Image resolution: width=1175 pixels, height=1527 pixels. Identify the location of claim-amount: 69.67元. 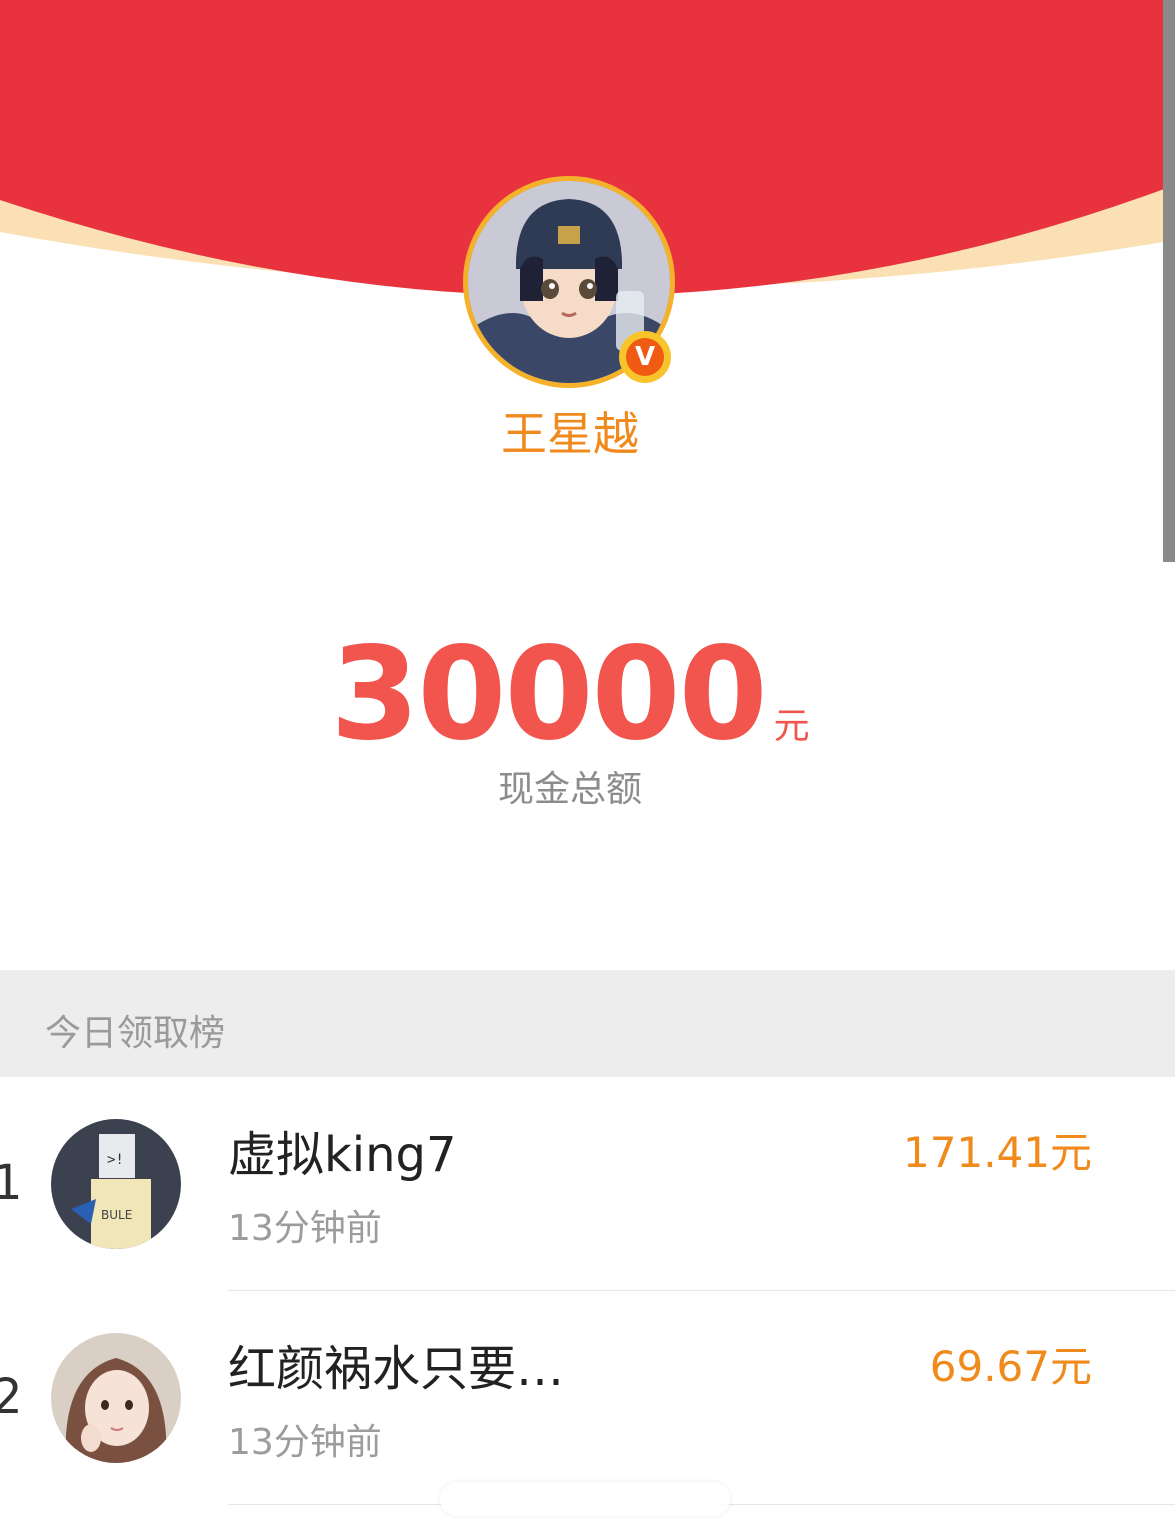
(1010, 1366).